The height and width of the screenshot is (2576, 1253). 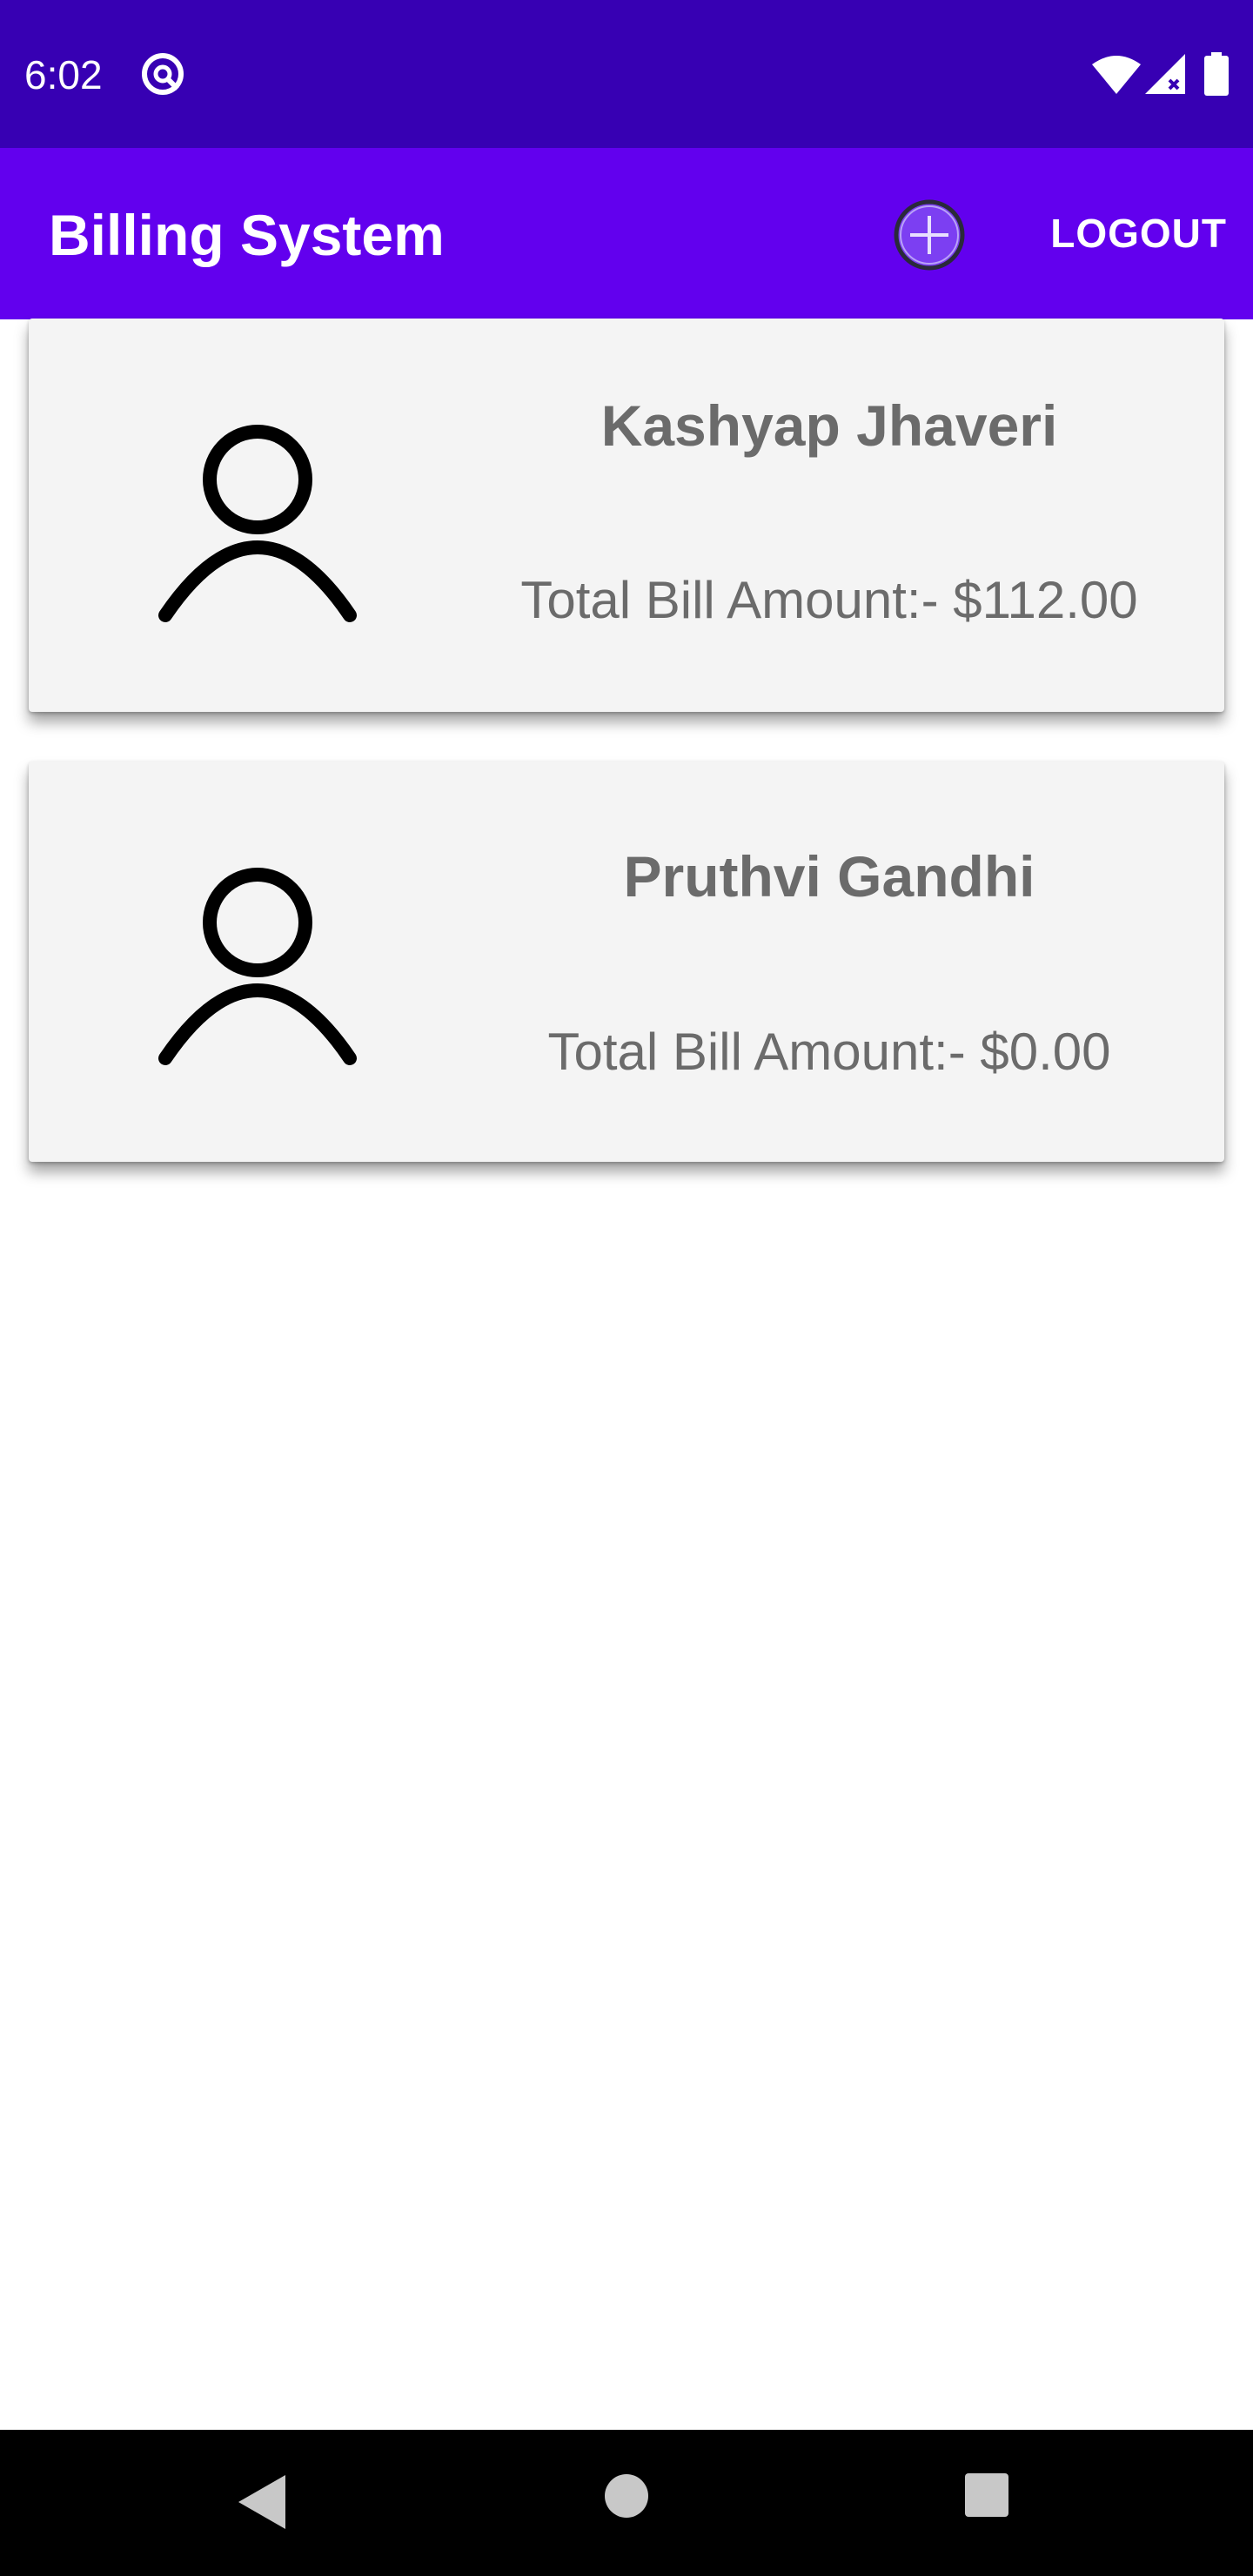 What do you see at coordinates (63, 74) in the screenshot?
I see `status-time: 6:02` at bounding box center [63, 74].